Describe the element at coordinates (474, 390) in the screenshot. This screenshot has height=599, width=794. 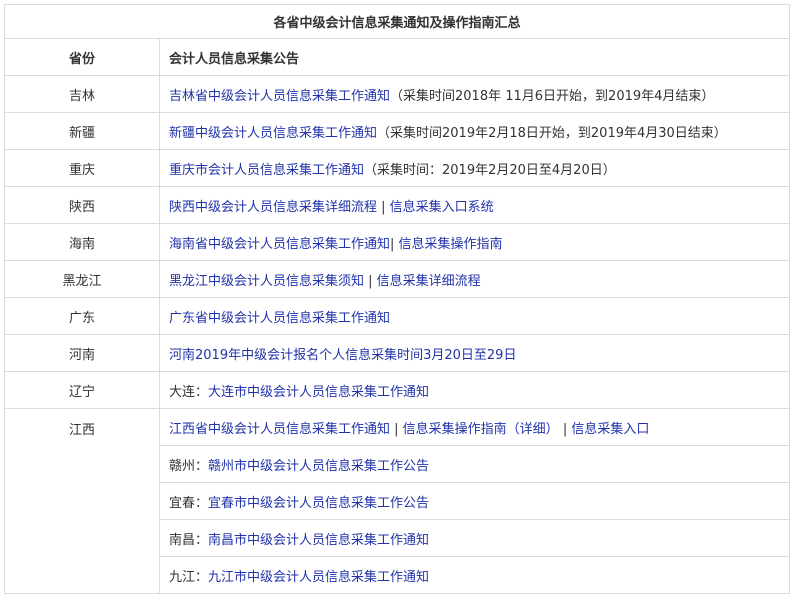
I see `notice-cell: 大连：大连市中级会计人员信息采集工作通知` at that location.